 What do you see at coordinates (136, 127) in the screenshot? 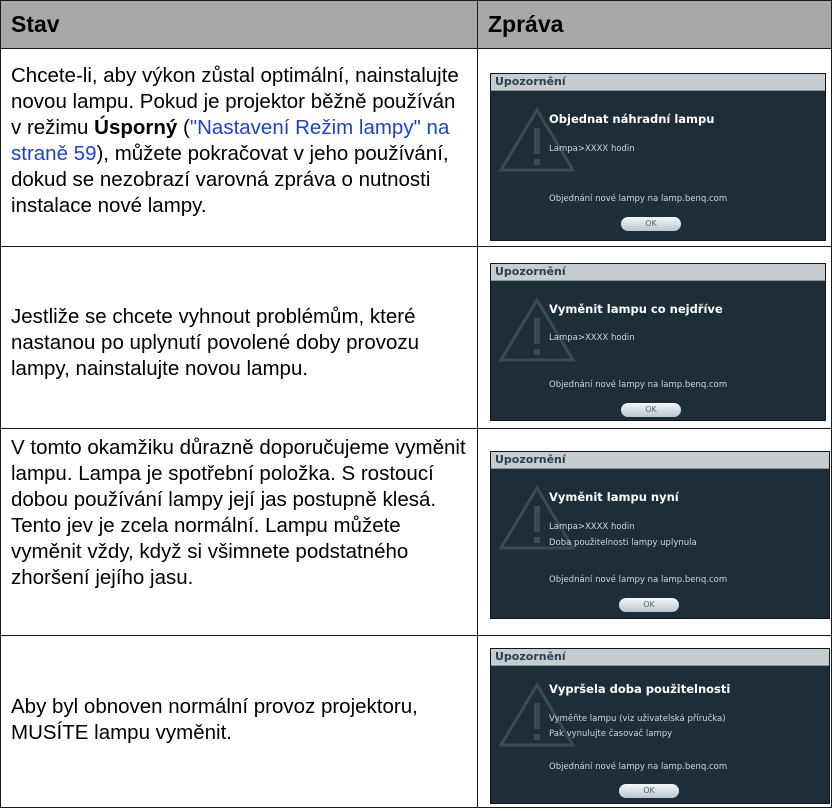
I see `bold-mode-name: Úsporný` at bounding box center [136, 127].